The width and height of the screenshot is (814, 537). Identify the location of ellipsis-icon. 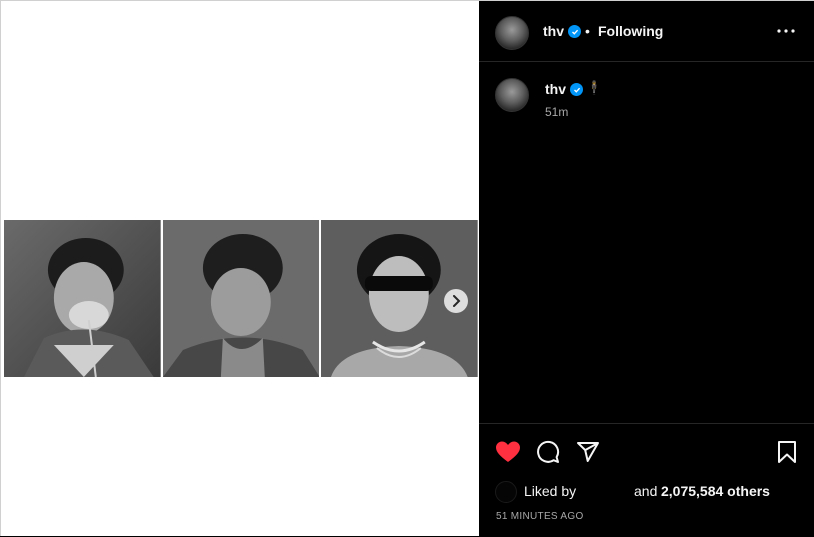
(786, 31).